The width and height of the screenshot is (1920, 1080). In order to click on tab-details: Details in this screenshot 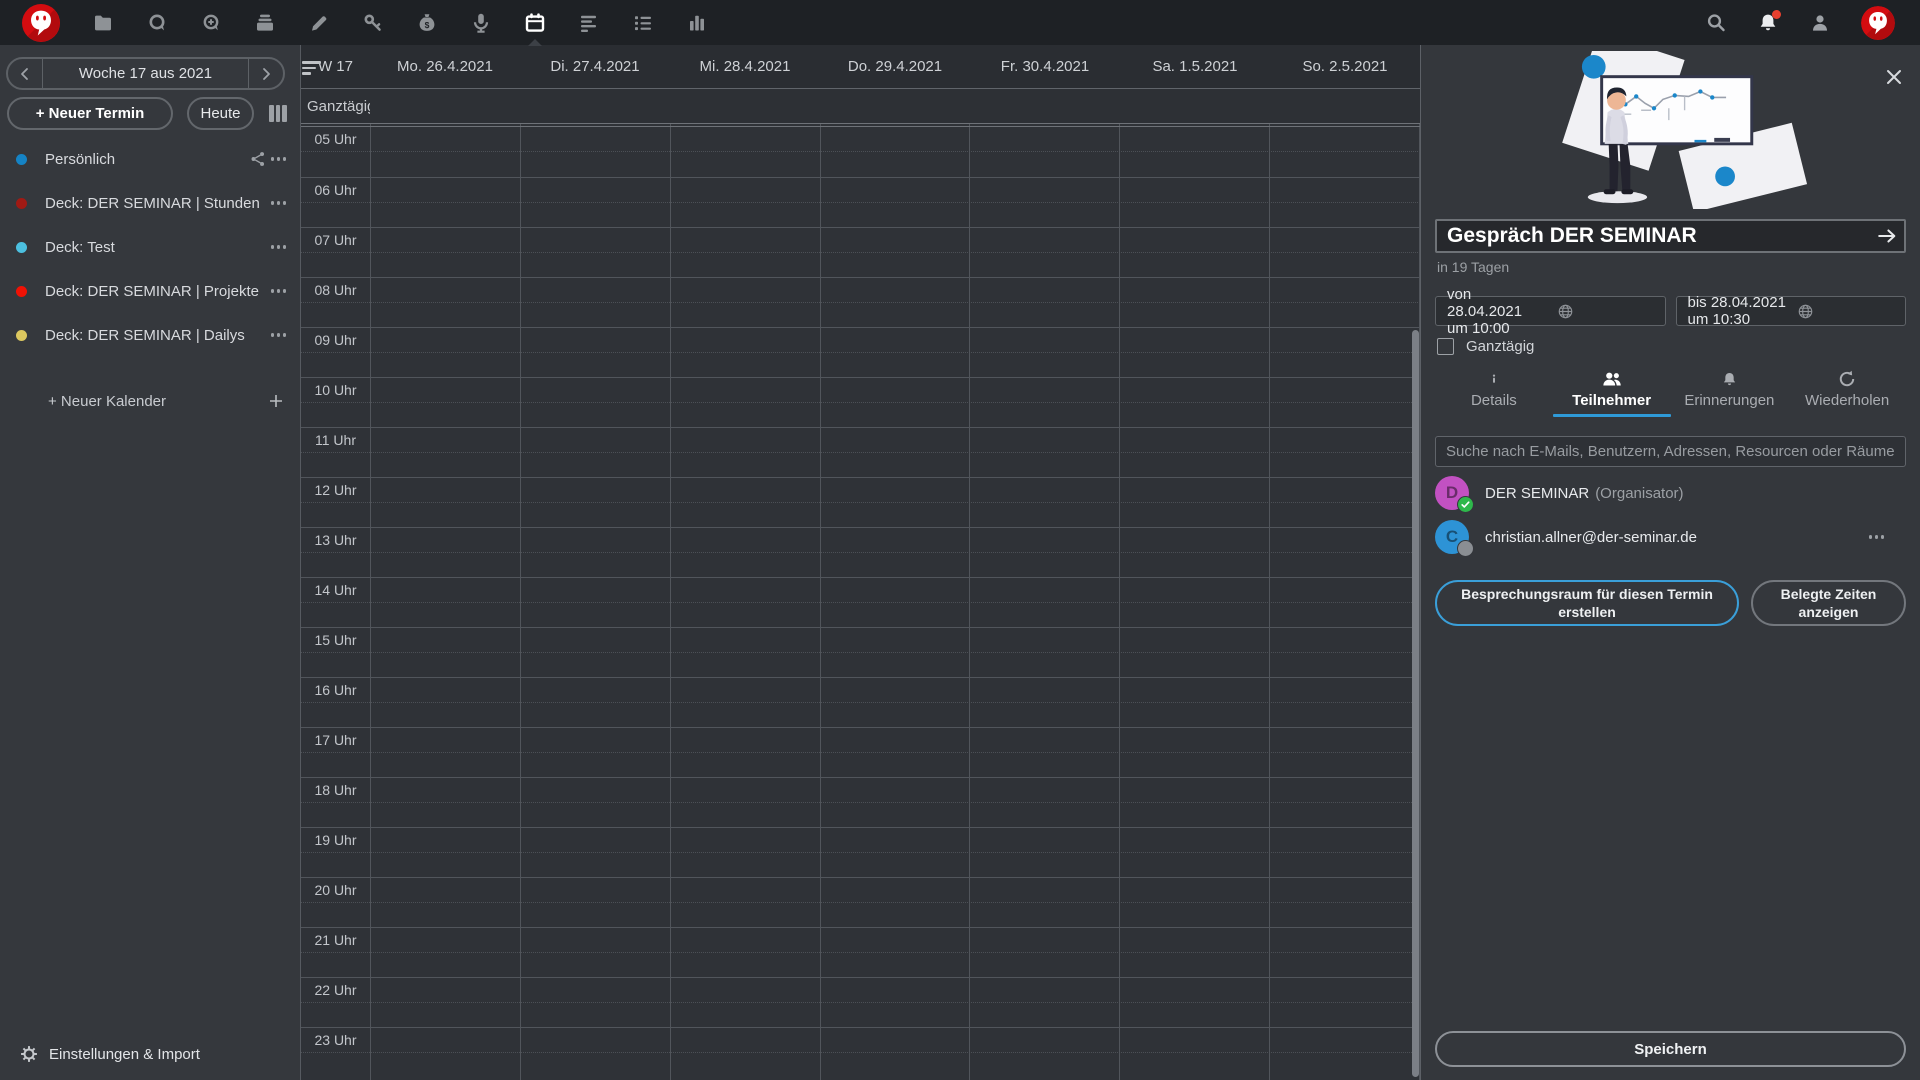, I will do `click(1494, 393)`.